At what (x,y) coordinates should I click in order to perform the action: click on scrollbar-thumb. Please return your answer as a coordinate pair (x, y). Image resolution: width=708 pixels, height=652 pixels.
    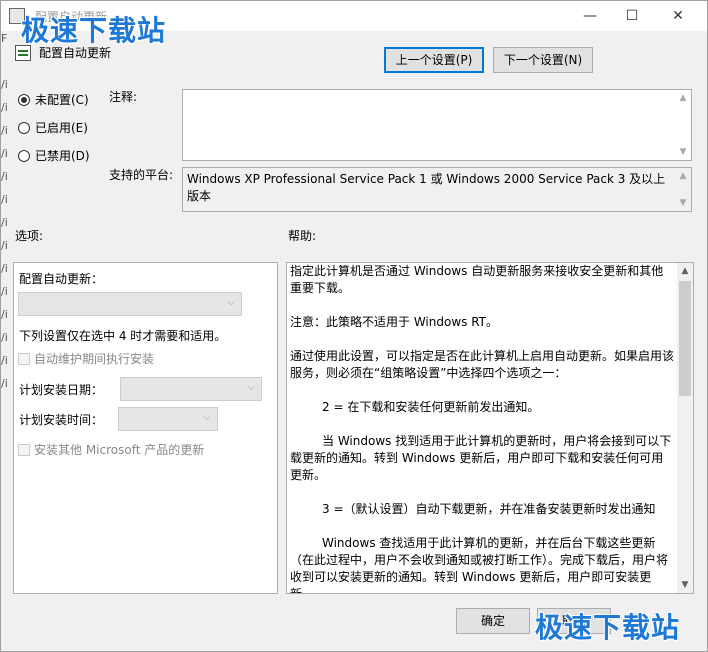
    Looking at the image, I should click on (685, 338).